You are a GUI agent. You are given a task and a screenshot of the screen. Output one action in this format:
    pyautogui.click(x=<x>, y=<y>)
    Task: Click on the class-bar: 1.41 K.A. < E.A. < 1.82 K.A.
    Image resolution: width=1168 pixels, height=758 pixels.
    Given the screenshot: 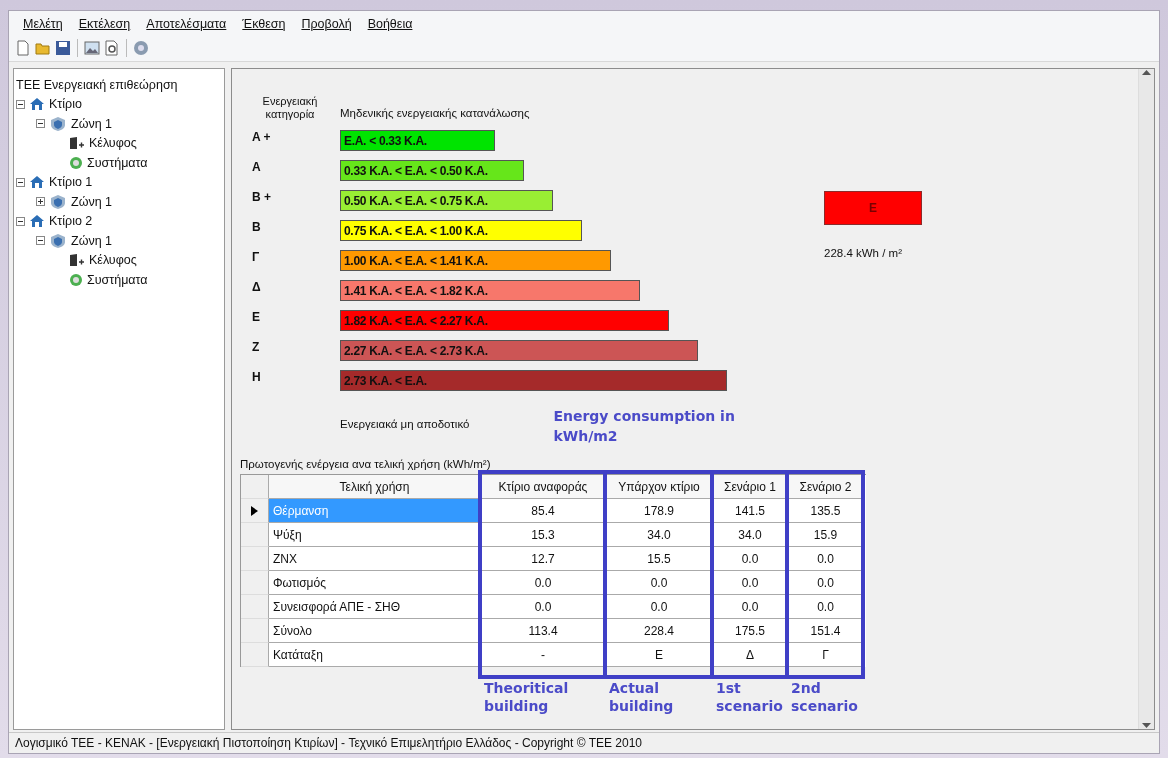 What is the action you would take?
    pyautogui.click(x=490, y=290)
    